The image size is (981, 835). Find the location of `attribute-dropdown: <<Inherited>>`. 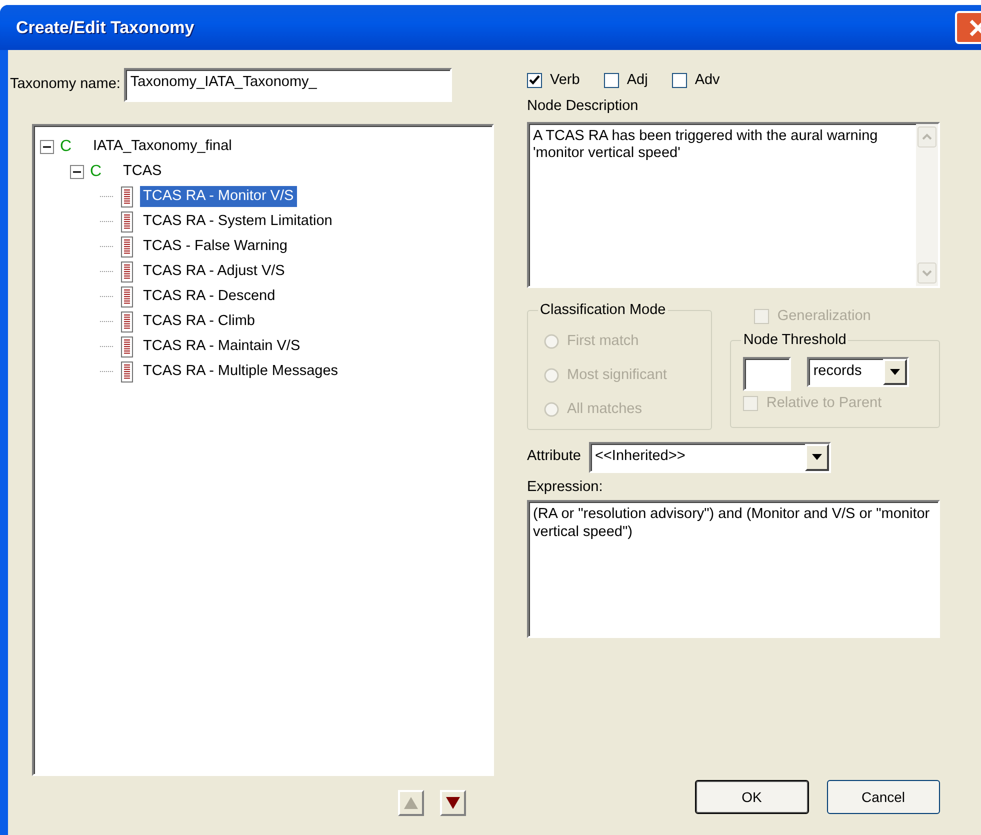

attribute-dropdown: <<Inherited>> is located at coordinates (710, 457).